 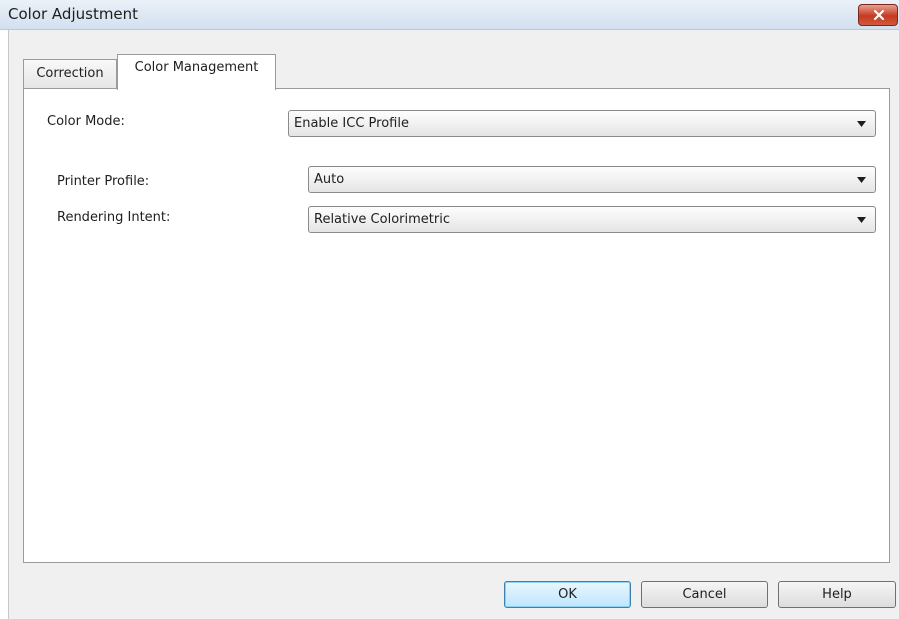 I want to click on close-button, so click(x=878, y=15).